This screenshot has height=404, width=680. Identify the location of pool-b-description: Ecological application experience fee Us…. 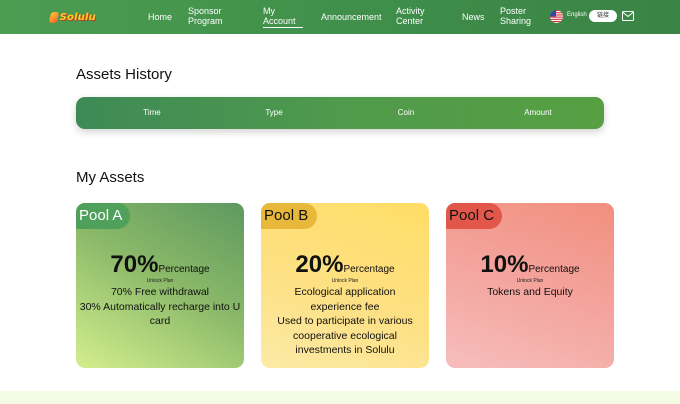
(345, 321).